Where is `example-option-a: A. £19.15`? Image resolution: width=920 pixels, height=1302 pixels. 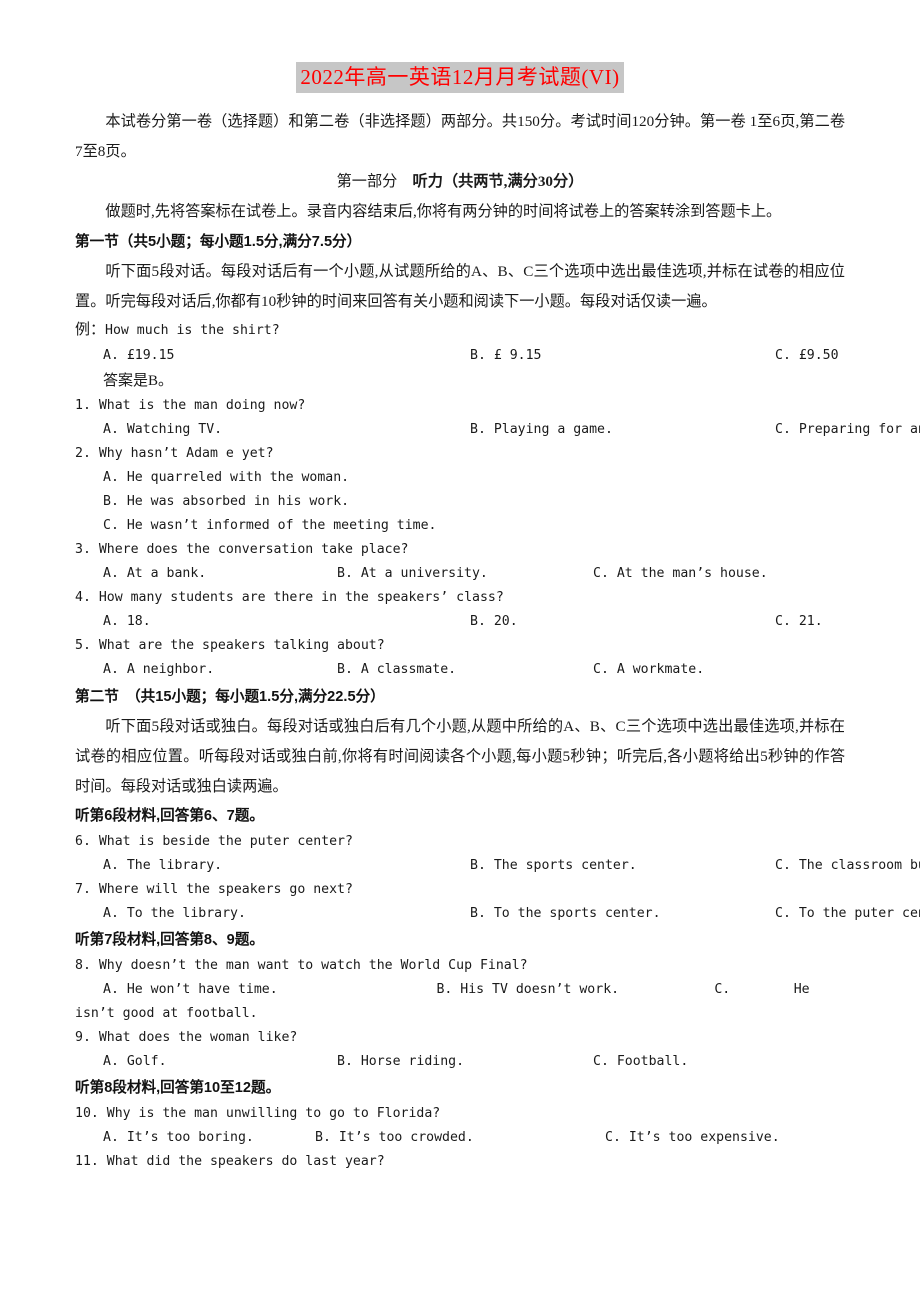 example-option-a: A. £19.15 is located at coordinates (139, 356).